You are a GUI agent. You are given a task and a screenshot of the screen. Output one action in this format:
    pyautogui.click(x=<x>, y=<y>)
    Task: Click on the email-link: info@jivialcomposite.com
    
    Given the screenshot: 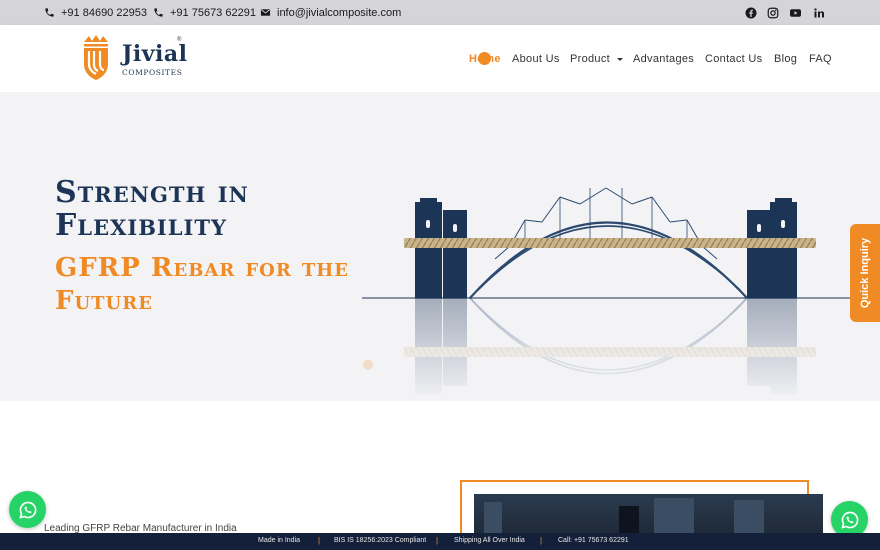 What is the action you would take?
    pyautogui.click(x=330, y=12)
    